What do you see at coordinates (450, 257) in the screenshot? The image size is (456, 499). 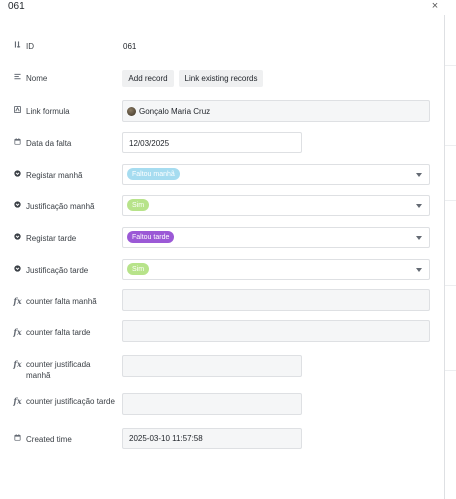 I see `background-panel-edge` at bounding box center [450, 257].